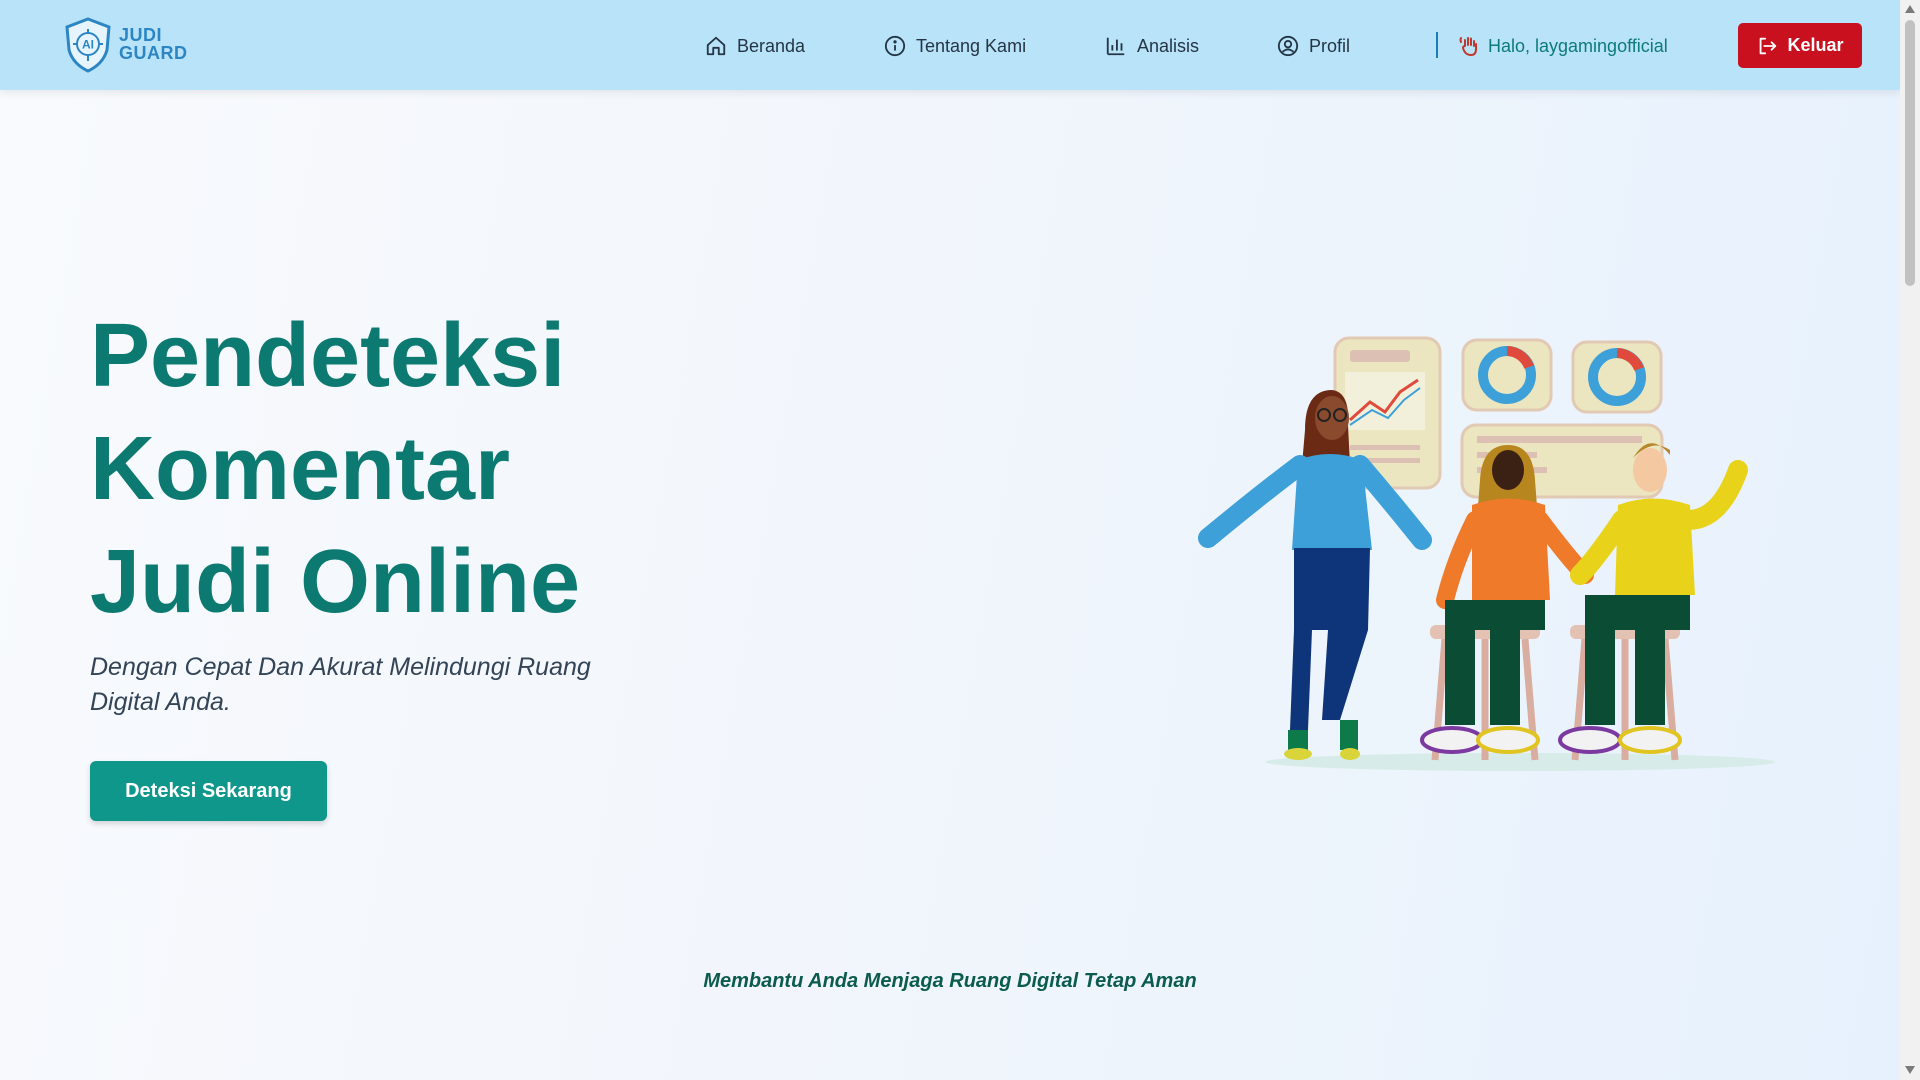 This screenshot has height=1080, width=1920. I want to click on nav-item-profil: Profil, so click(1313, 46).